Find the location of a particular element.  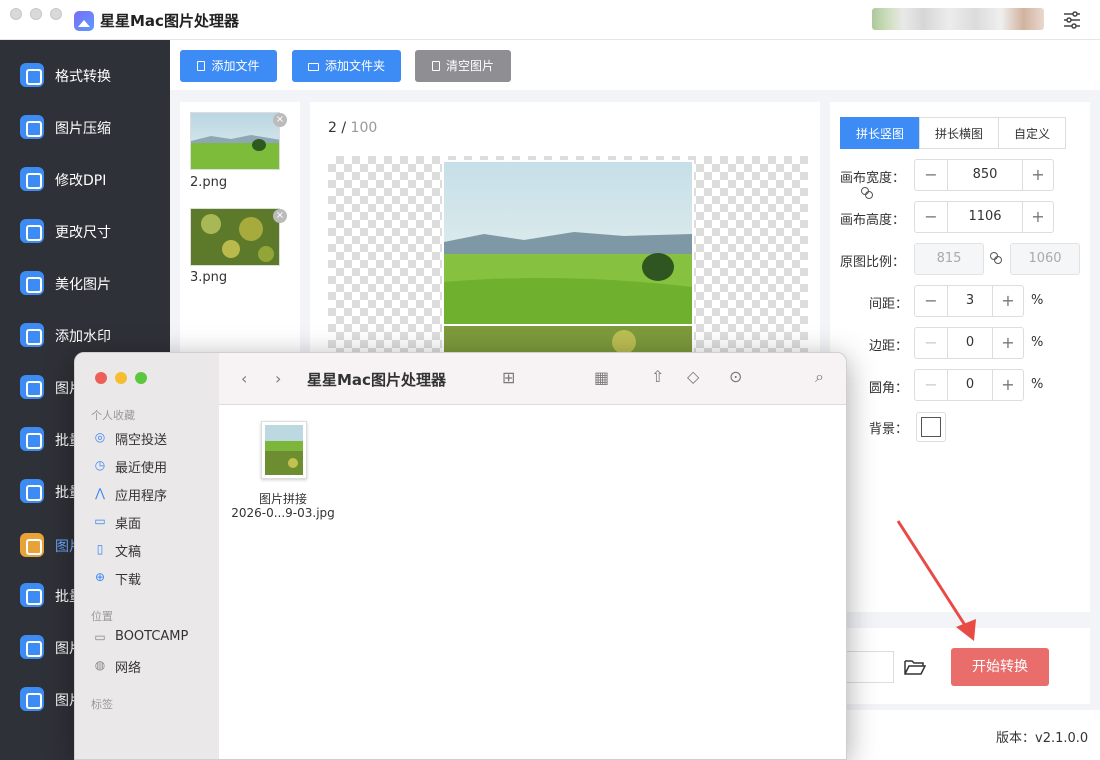

corner-radius-value: 0 is located at coordinates (970, 385).